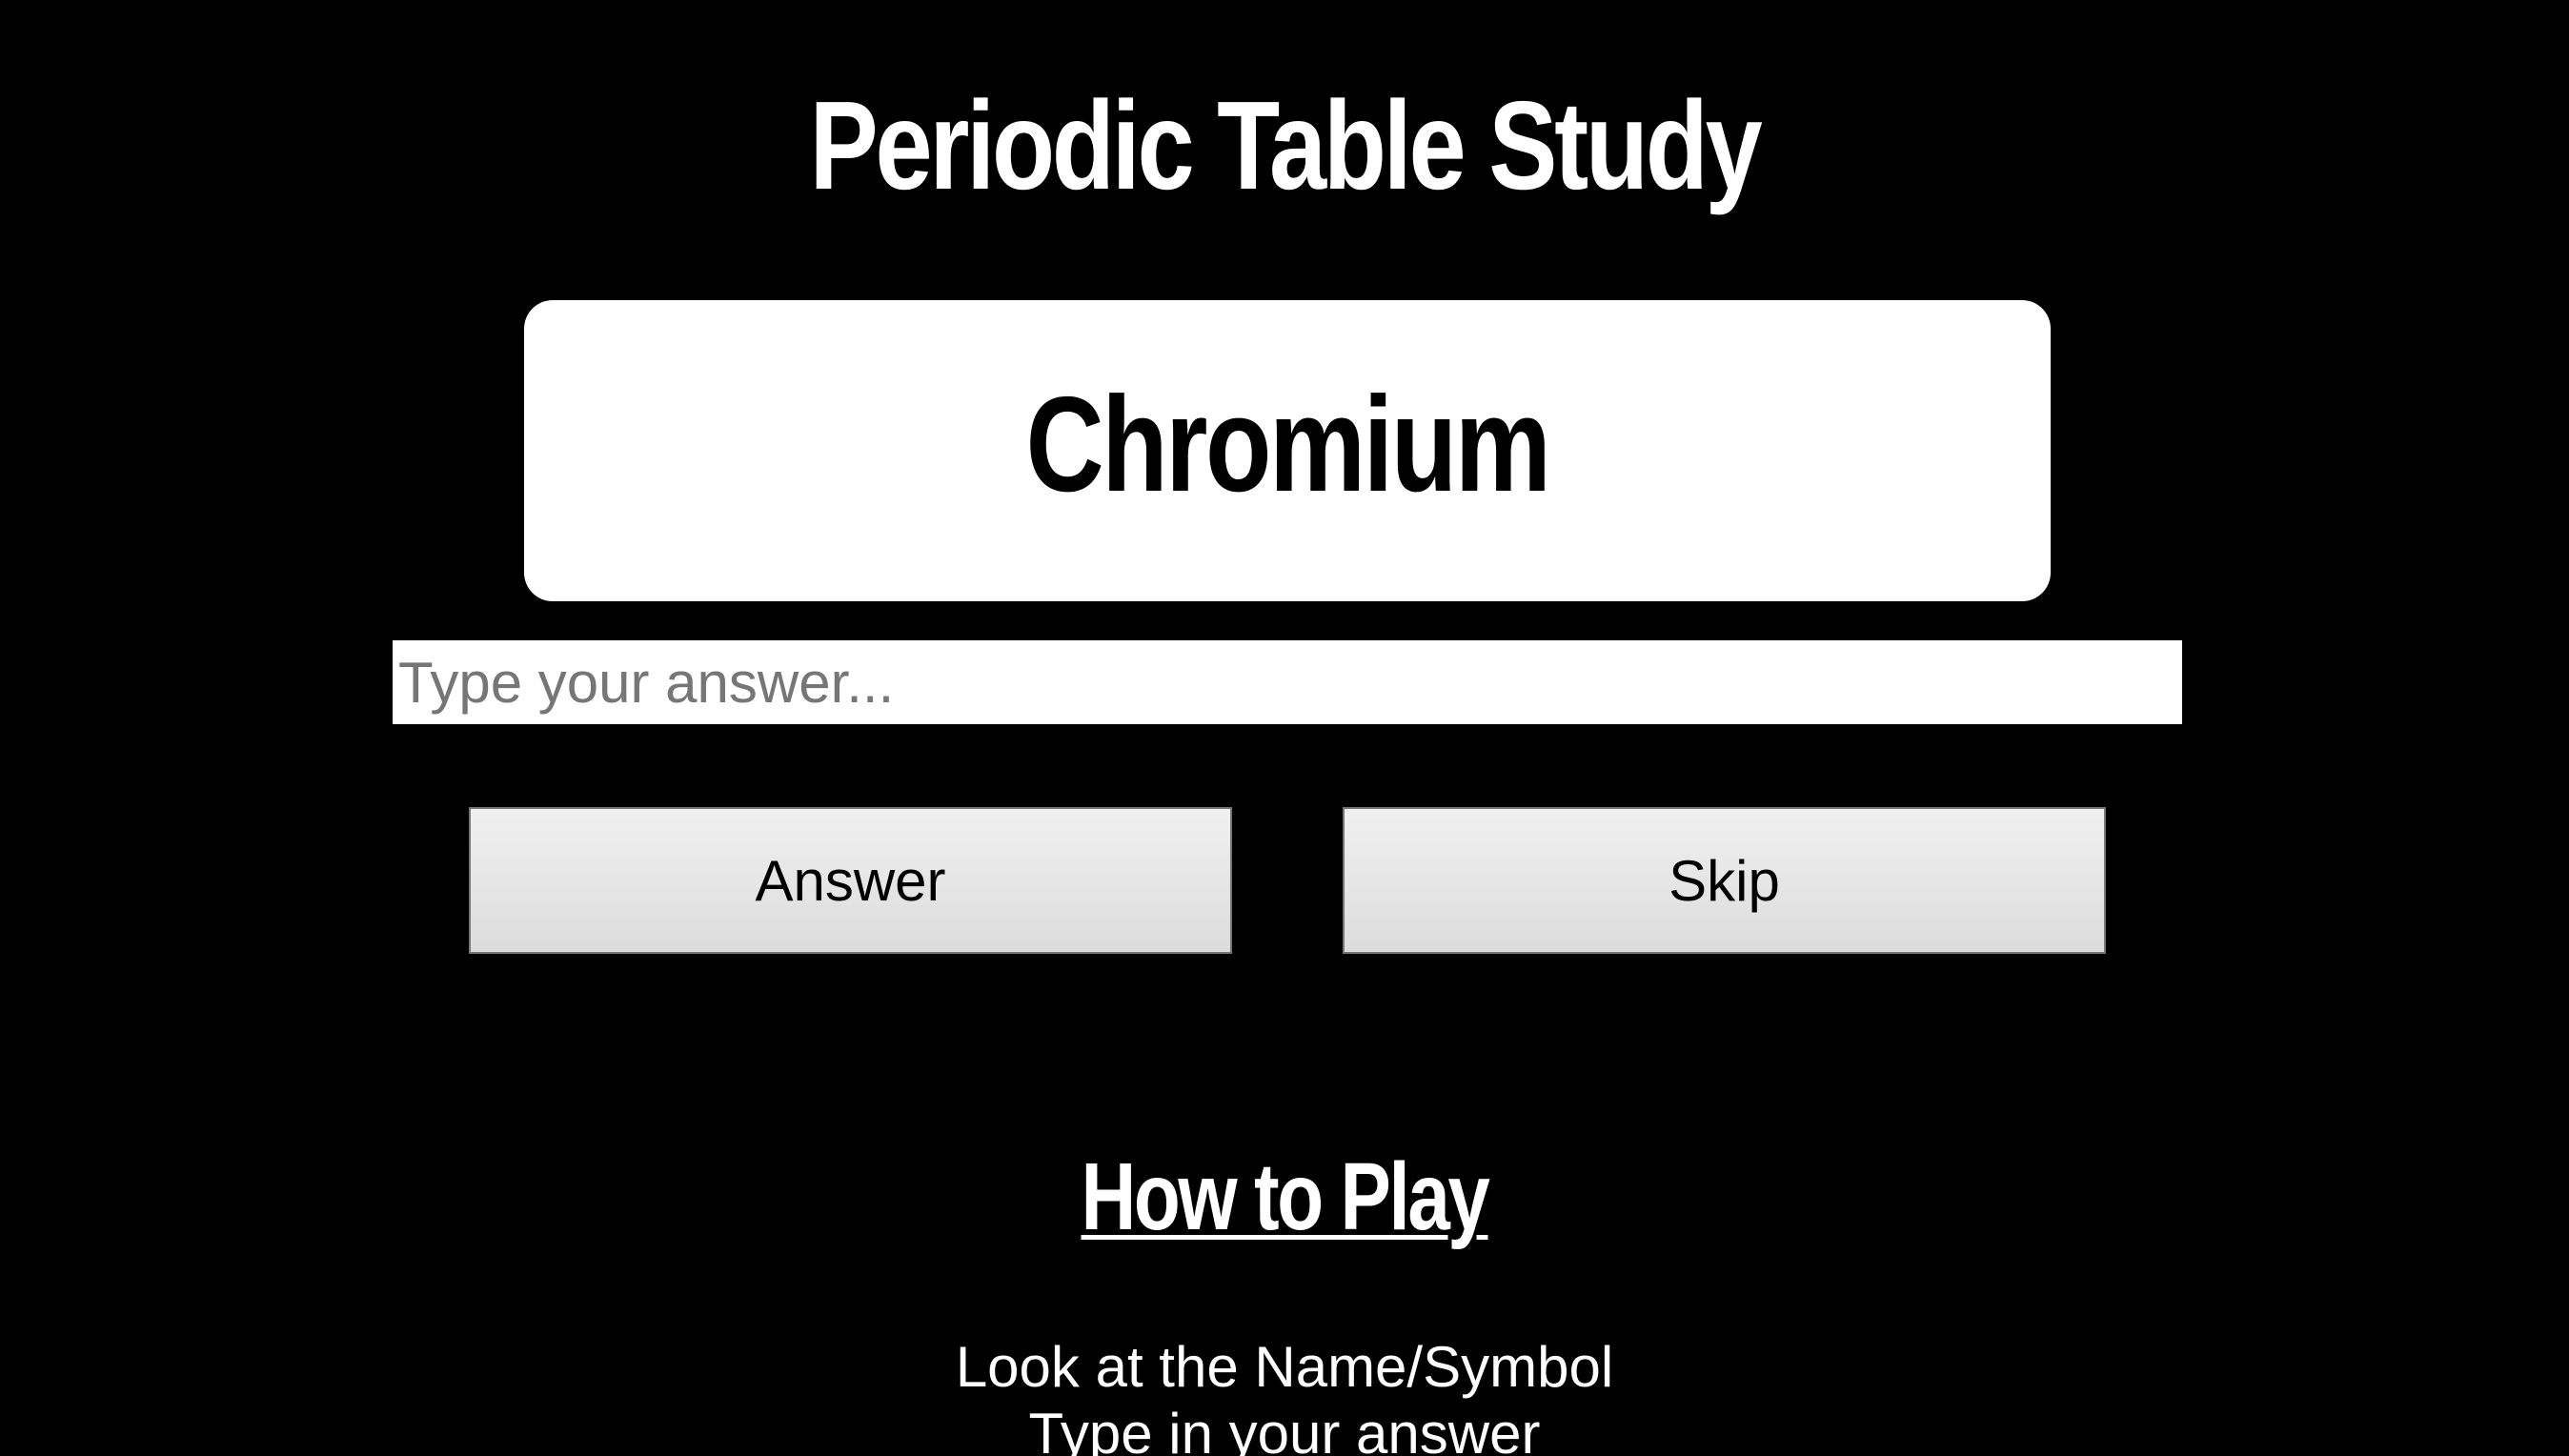 Image resolution: width=2569 pixels, height=1456 pixels. Describe the element at coordinates (1286, 145) in the screenshot. I see `page-title: Periodic Table Study` at that location.